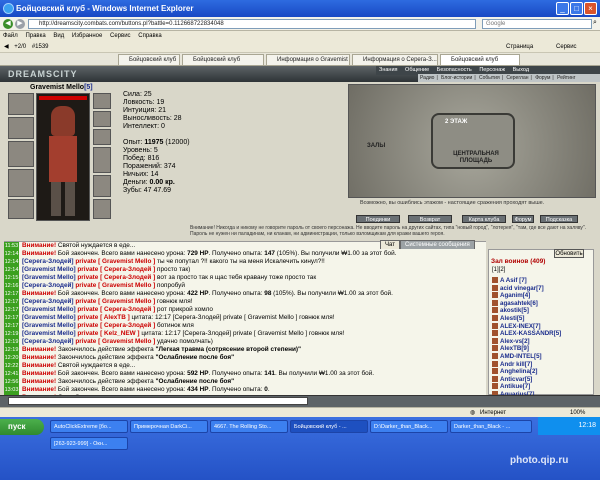 The width and height of the screenshot is (600, 480). I want to click on nav-character: Персонаж, so click(492, 70).